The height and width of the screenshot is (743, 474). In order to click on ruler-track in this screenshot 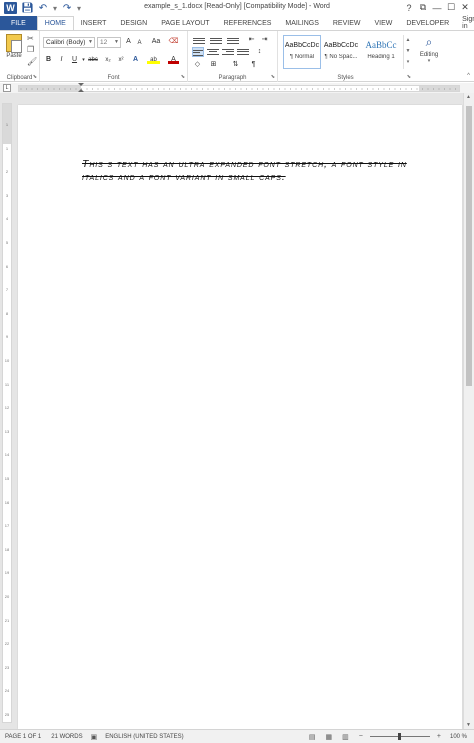, I will do `click(239, 88)`.